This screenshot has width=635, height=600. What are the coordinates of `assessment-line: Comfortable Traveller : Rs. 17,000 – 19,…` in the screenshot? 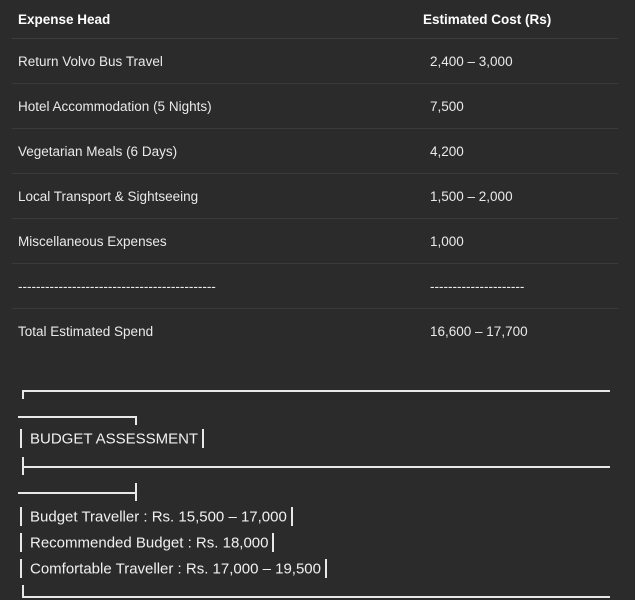 It's located at (174, 569).